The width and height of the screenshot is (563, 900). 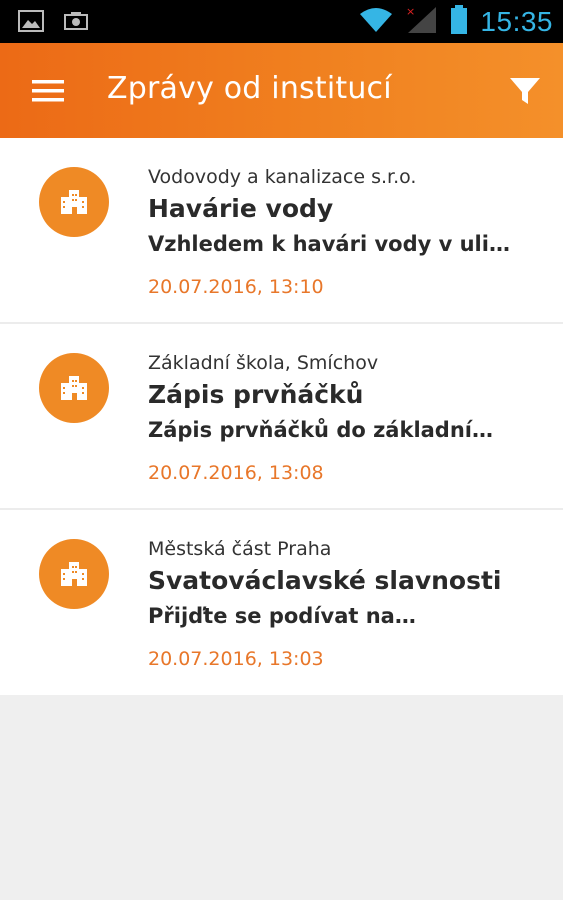 What do you see at coordinates (236, 473) in the screenshot?
I see `message-date: 20.07.2016, 13:08` at bounding box center [236, 473].